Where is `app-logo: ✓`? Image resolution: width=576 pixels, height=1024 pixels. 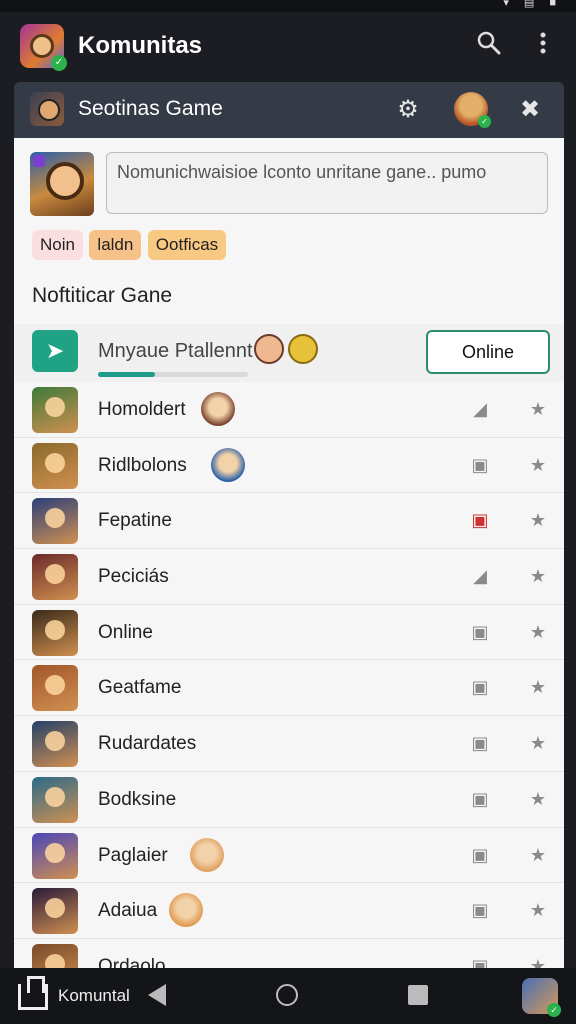 app-logo: ✓ is located at coordinates (43, 47).